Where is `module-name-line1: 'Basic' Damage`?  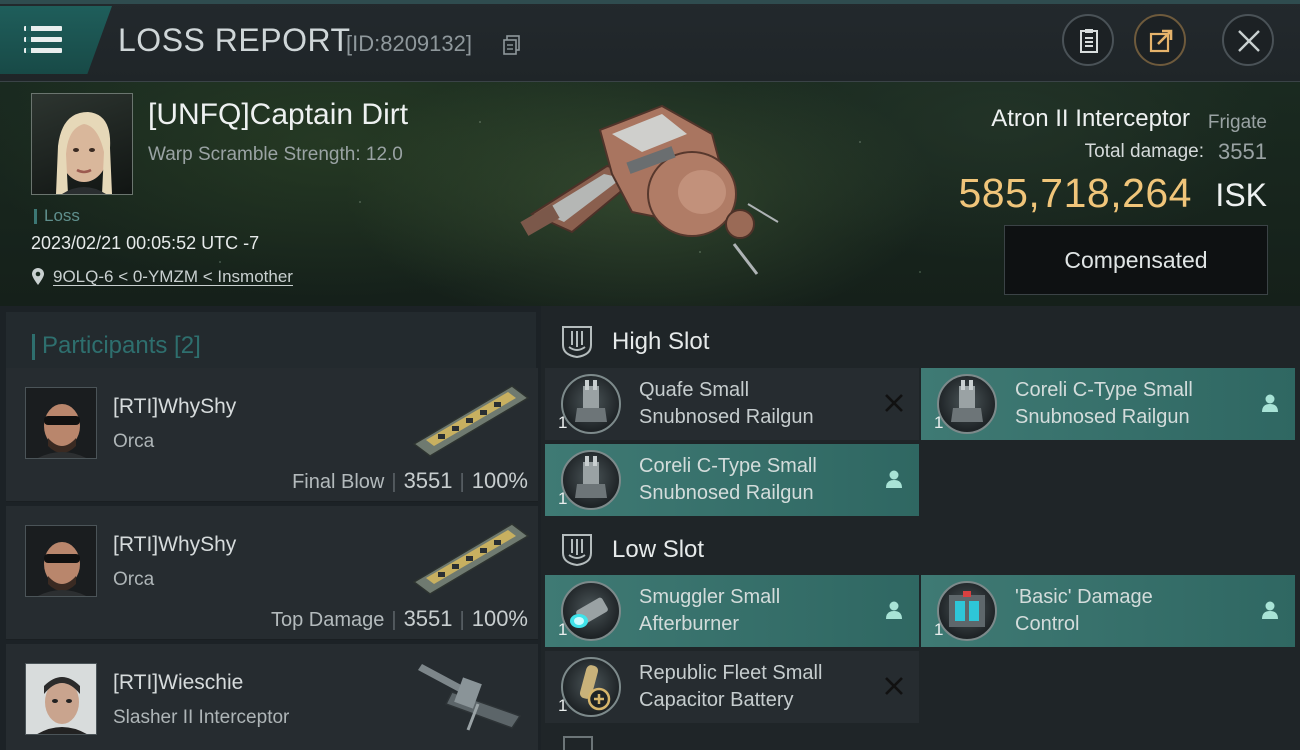 module-name-line1: 'Basic' Damage is located at coordinates (1084, 597).